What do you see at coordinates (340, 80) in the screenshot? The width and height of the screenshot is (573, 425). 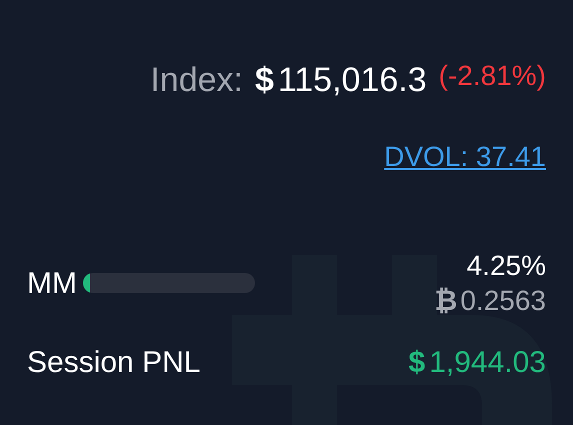 I see `index-value: $115,016.3` at bounding box center [340, 80].